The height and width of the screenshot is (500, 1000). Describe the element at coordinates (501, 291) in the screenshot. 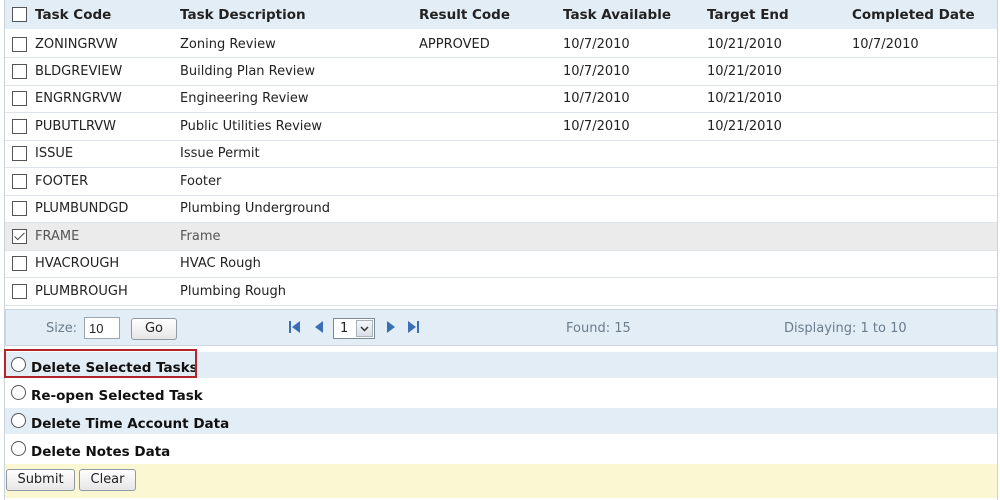

I see `table-row: PLUMBROUGH Plumbing Rough` at that location.